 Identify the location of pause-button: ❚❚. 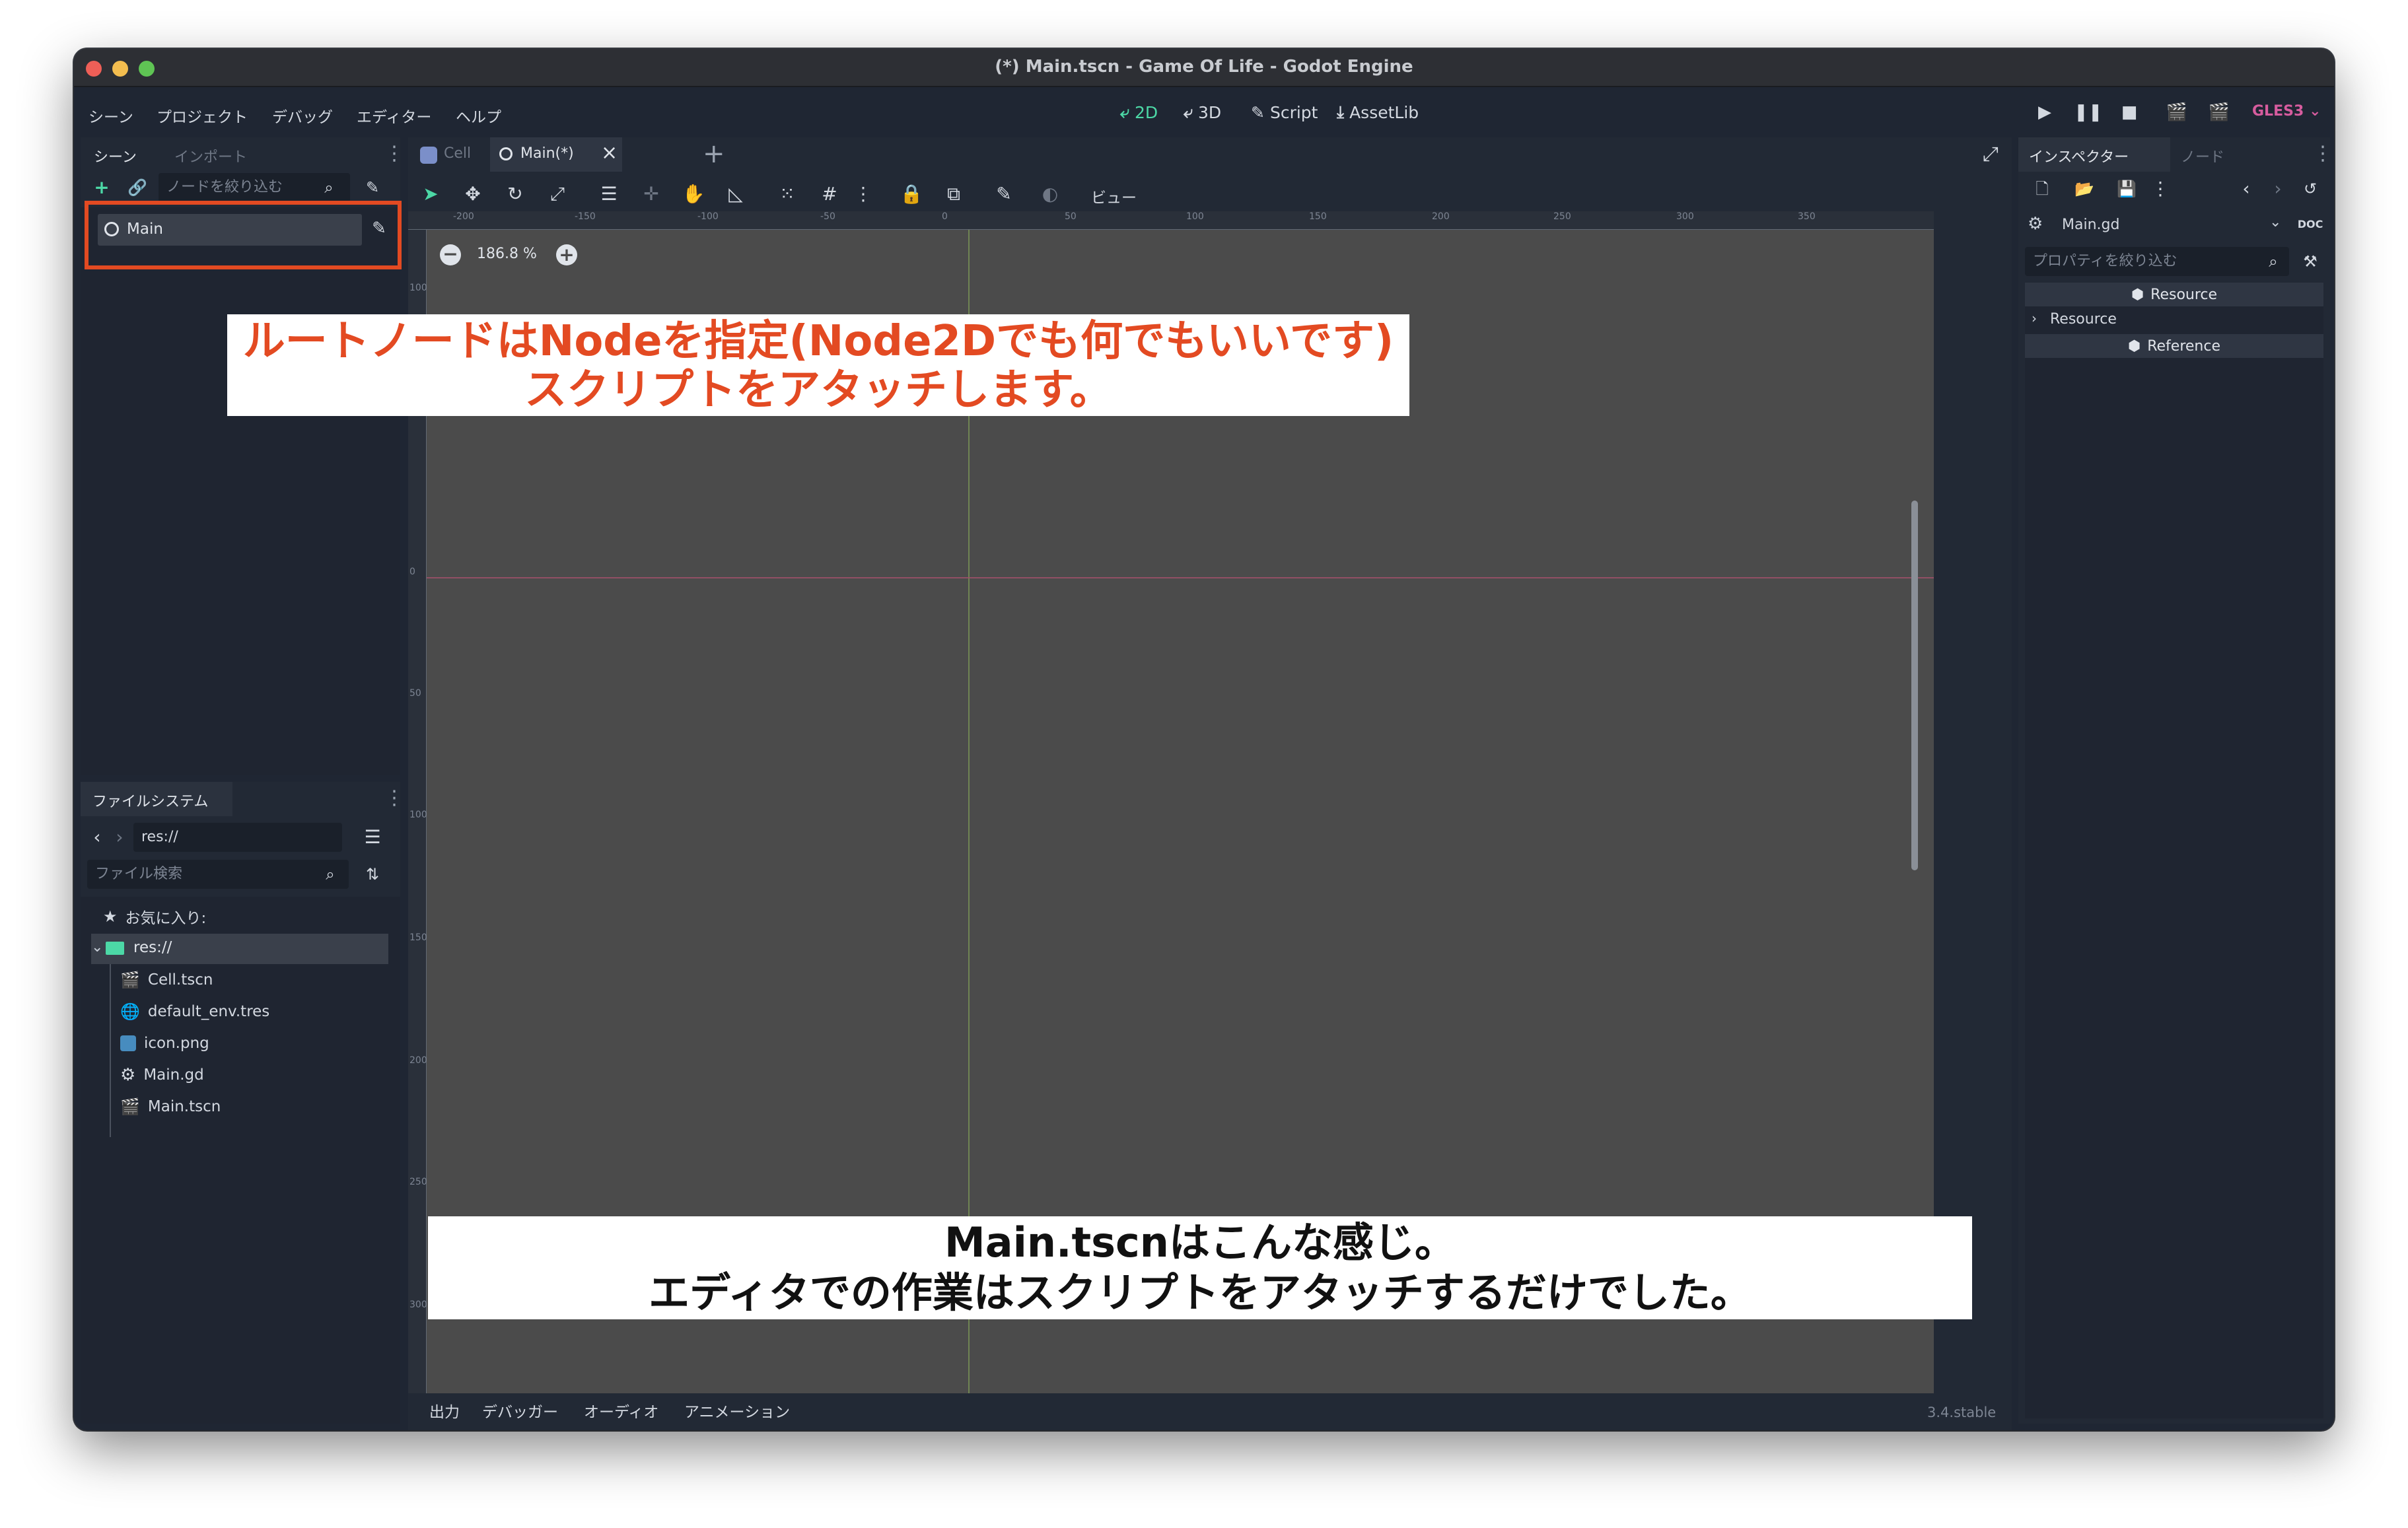
(2088, 112).